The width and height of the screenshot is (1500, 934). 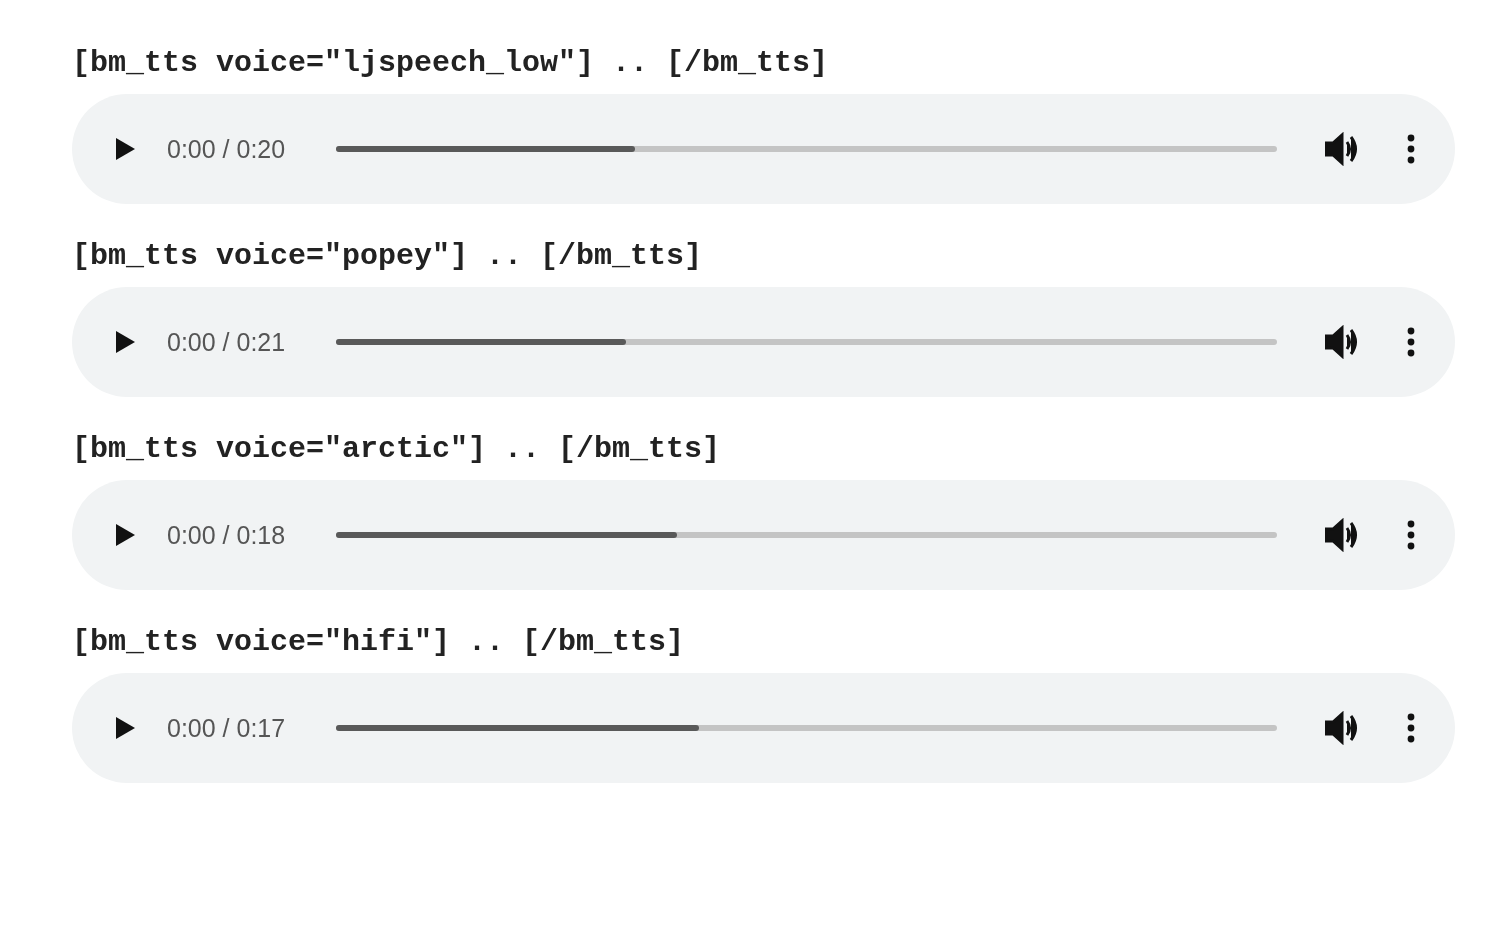 I want to click on time-display: 0:00 / 0:20, so click(x=227, y=149).